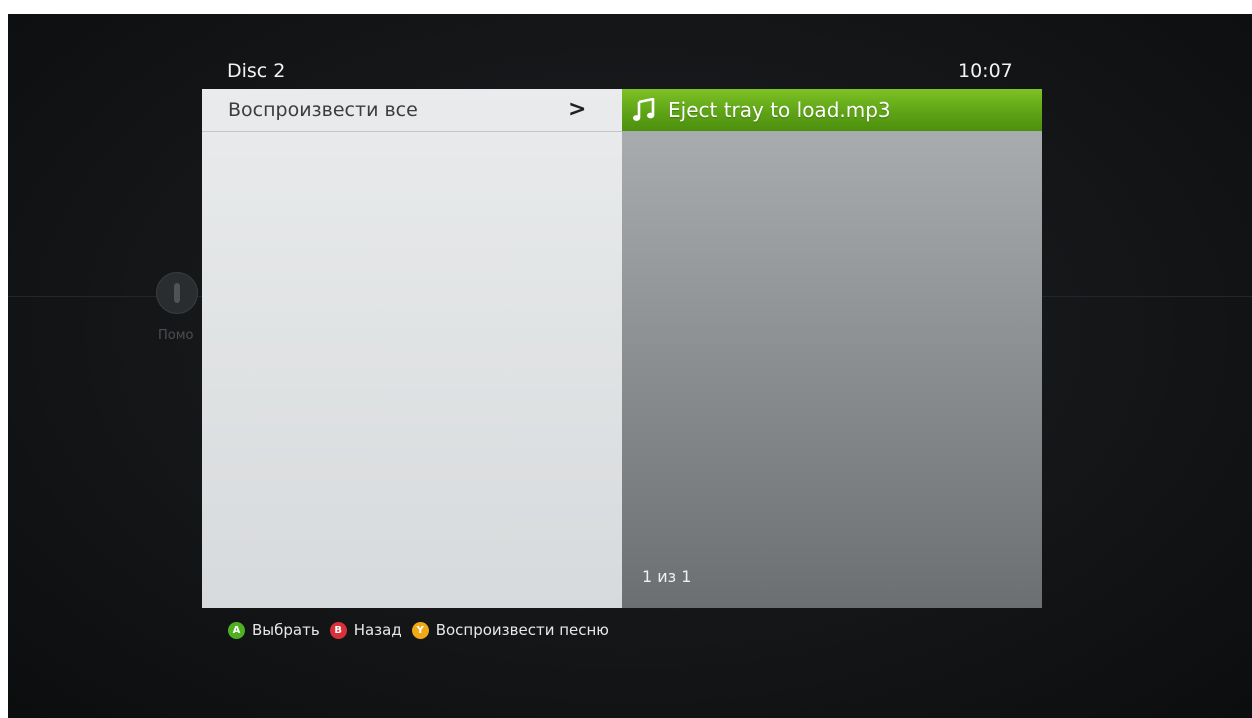  I want to click on background-help-label: Помо, so click(176, 335).